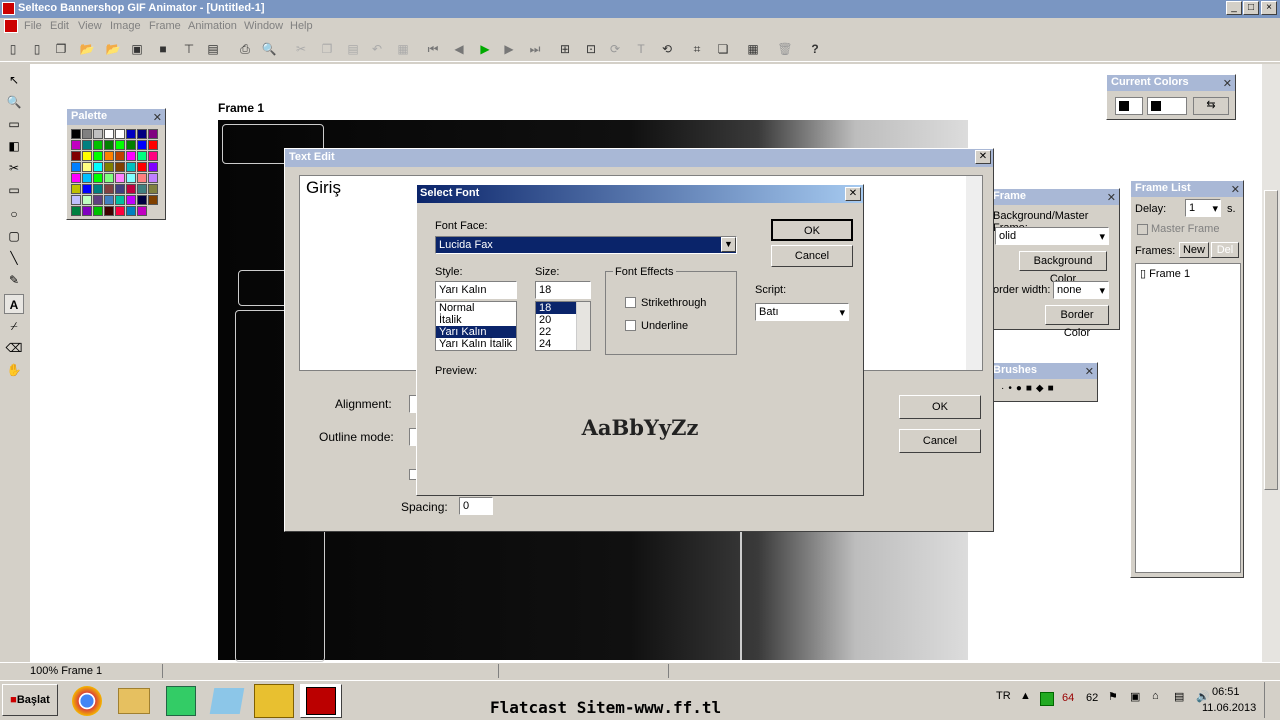 The width and height of the screenshot is (1280, 720). What do you see at coordinates (1077, 322) in the screenshot?
I see `border-color-button: Border Color` at bounding box center [1077, 322].